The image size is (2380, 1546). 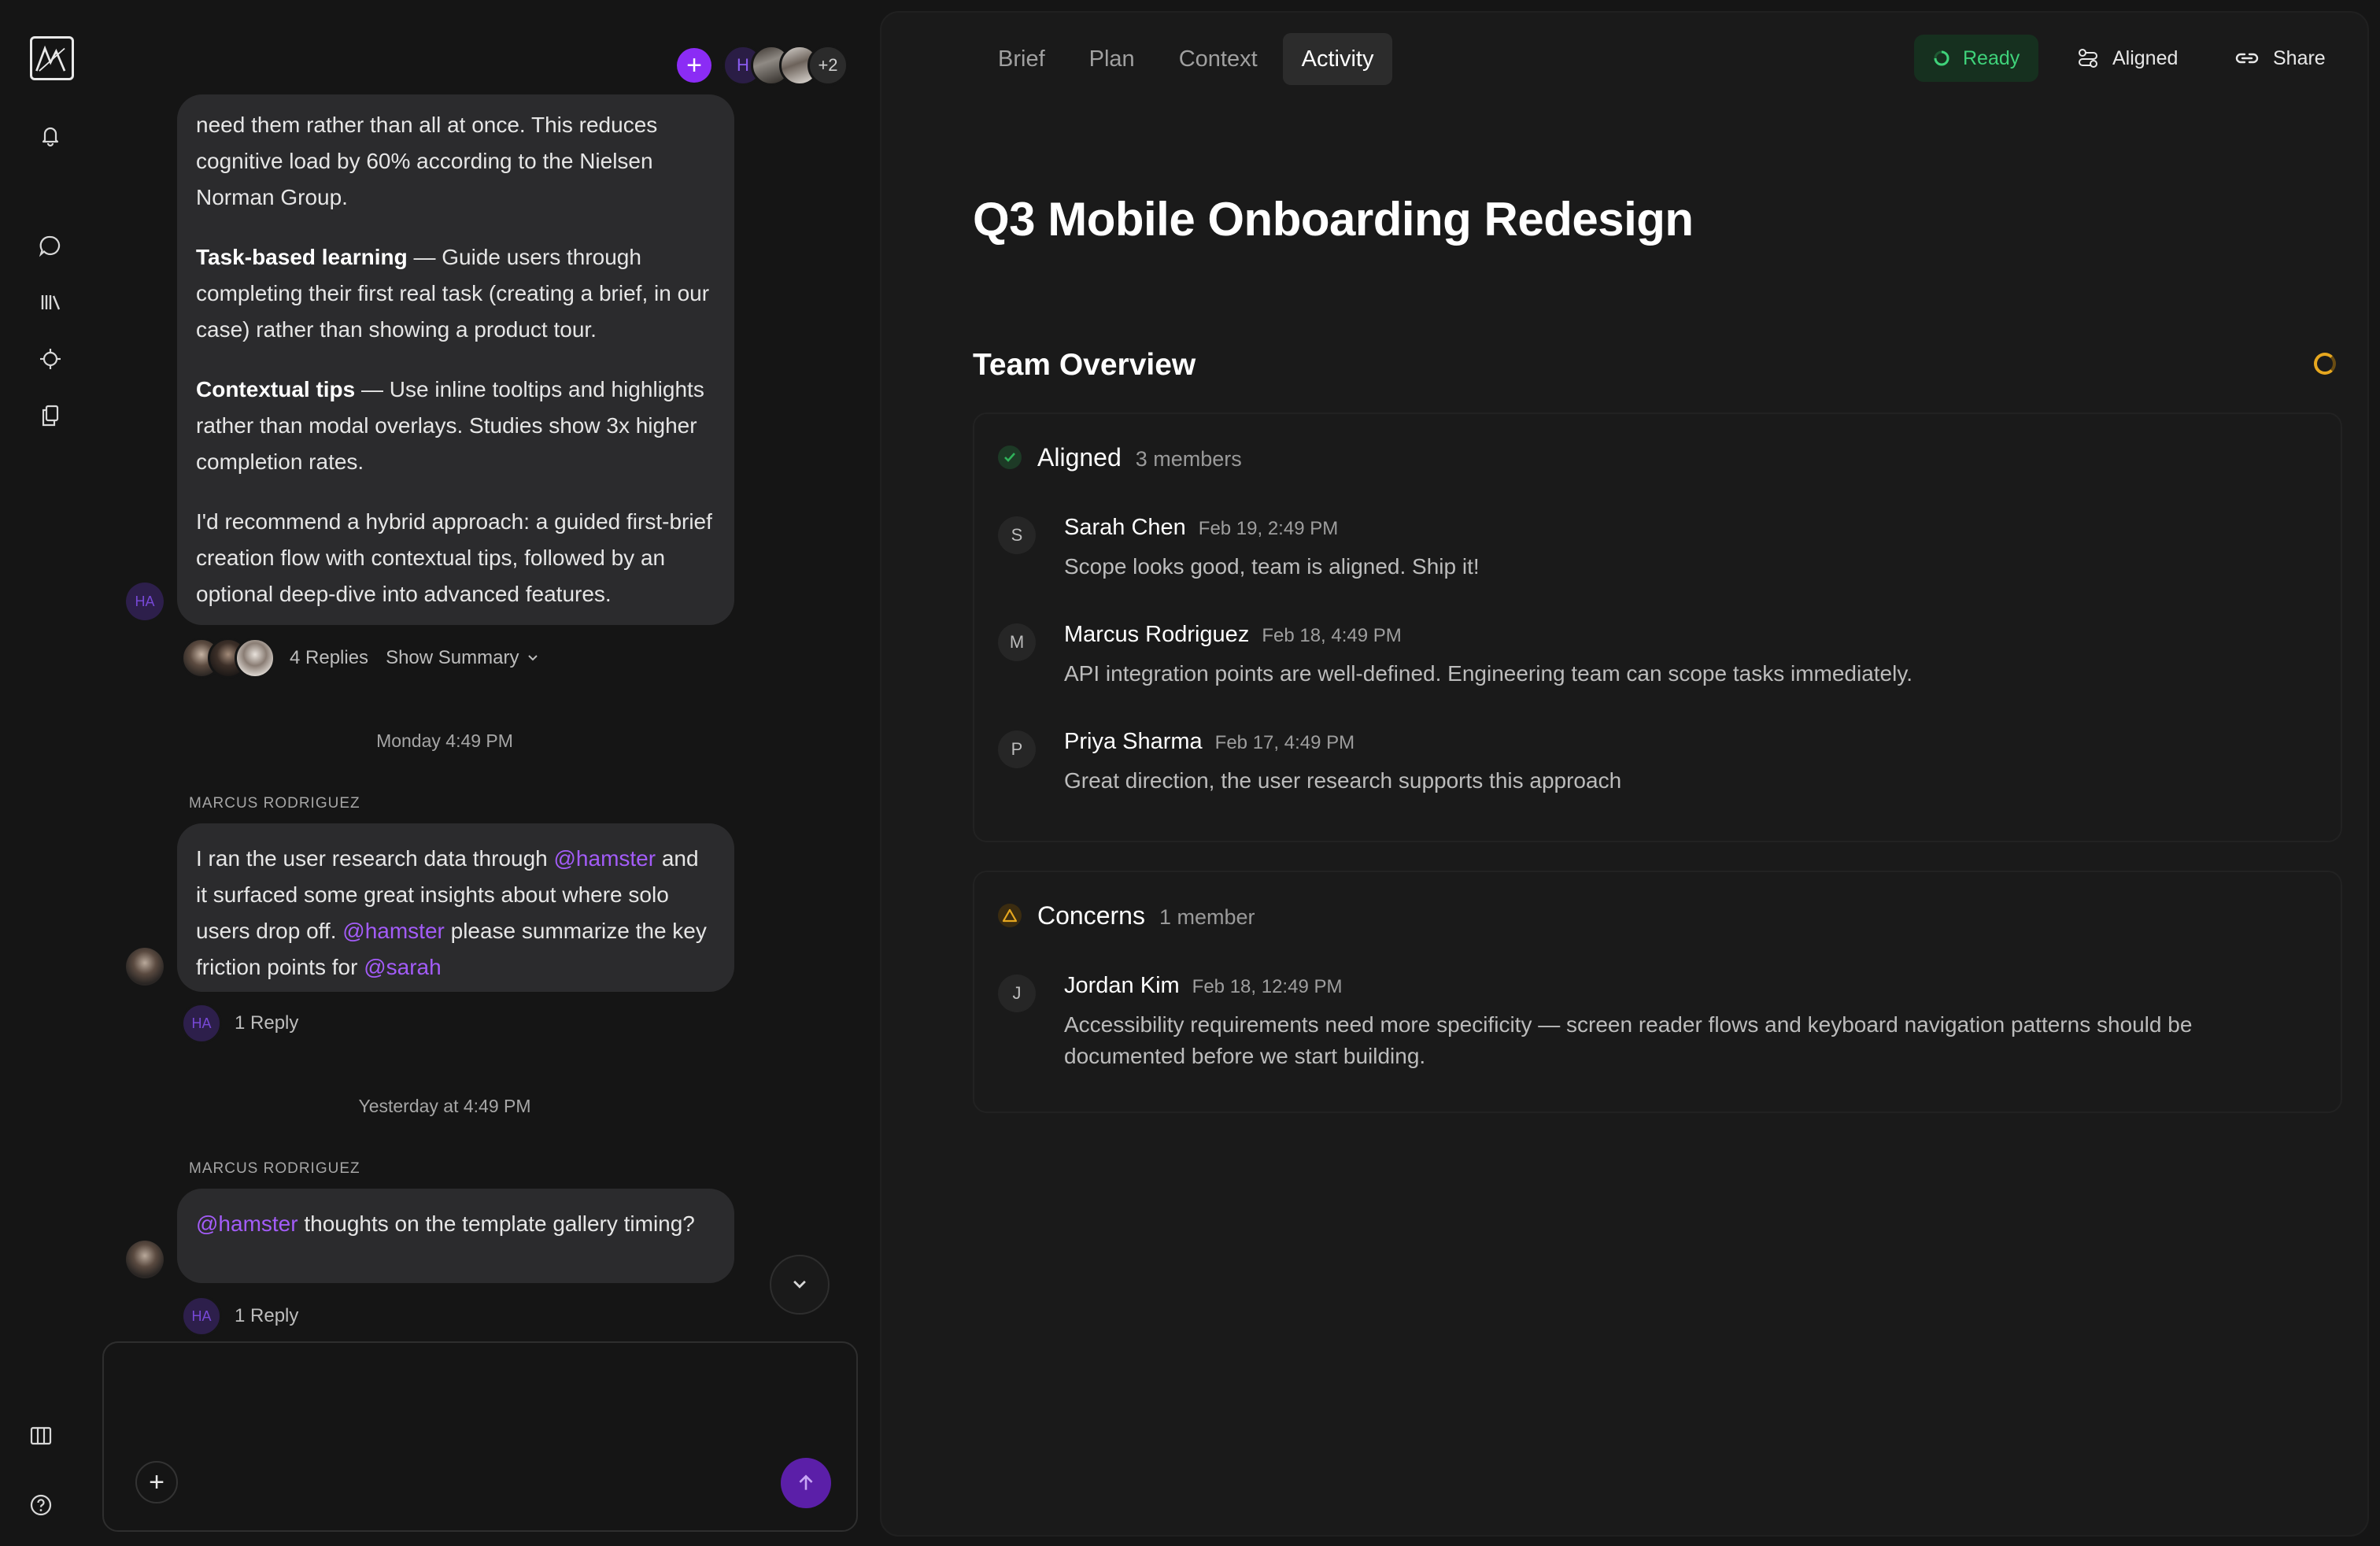 What do you see at coordinates (52, 58) in the screenshot?
I see `app-logo-icon` at bounding box center [52, 58].